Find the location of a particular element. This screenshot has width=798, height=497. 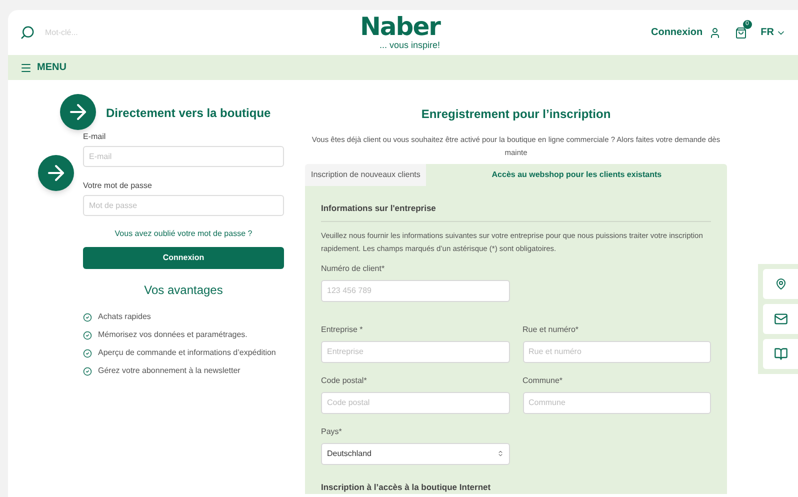

input-field: Commune is located at coordinates (616, 403).